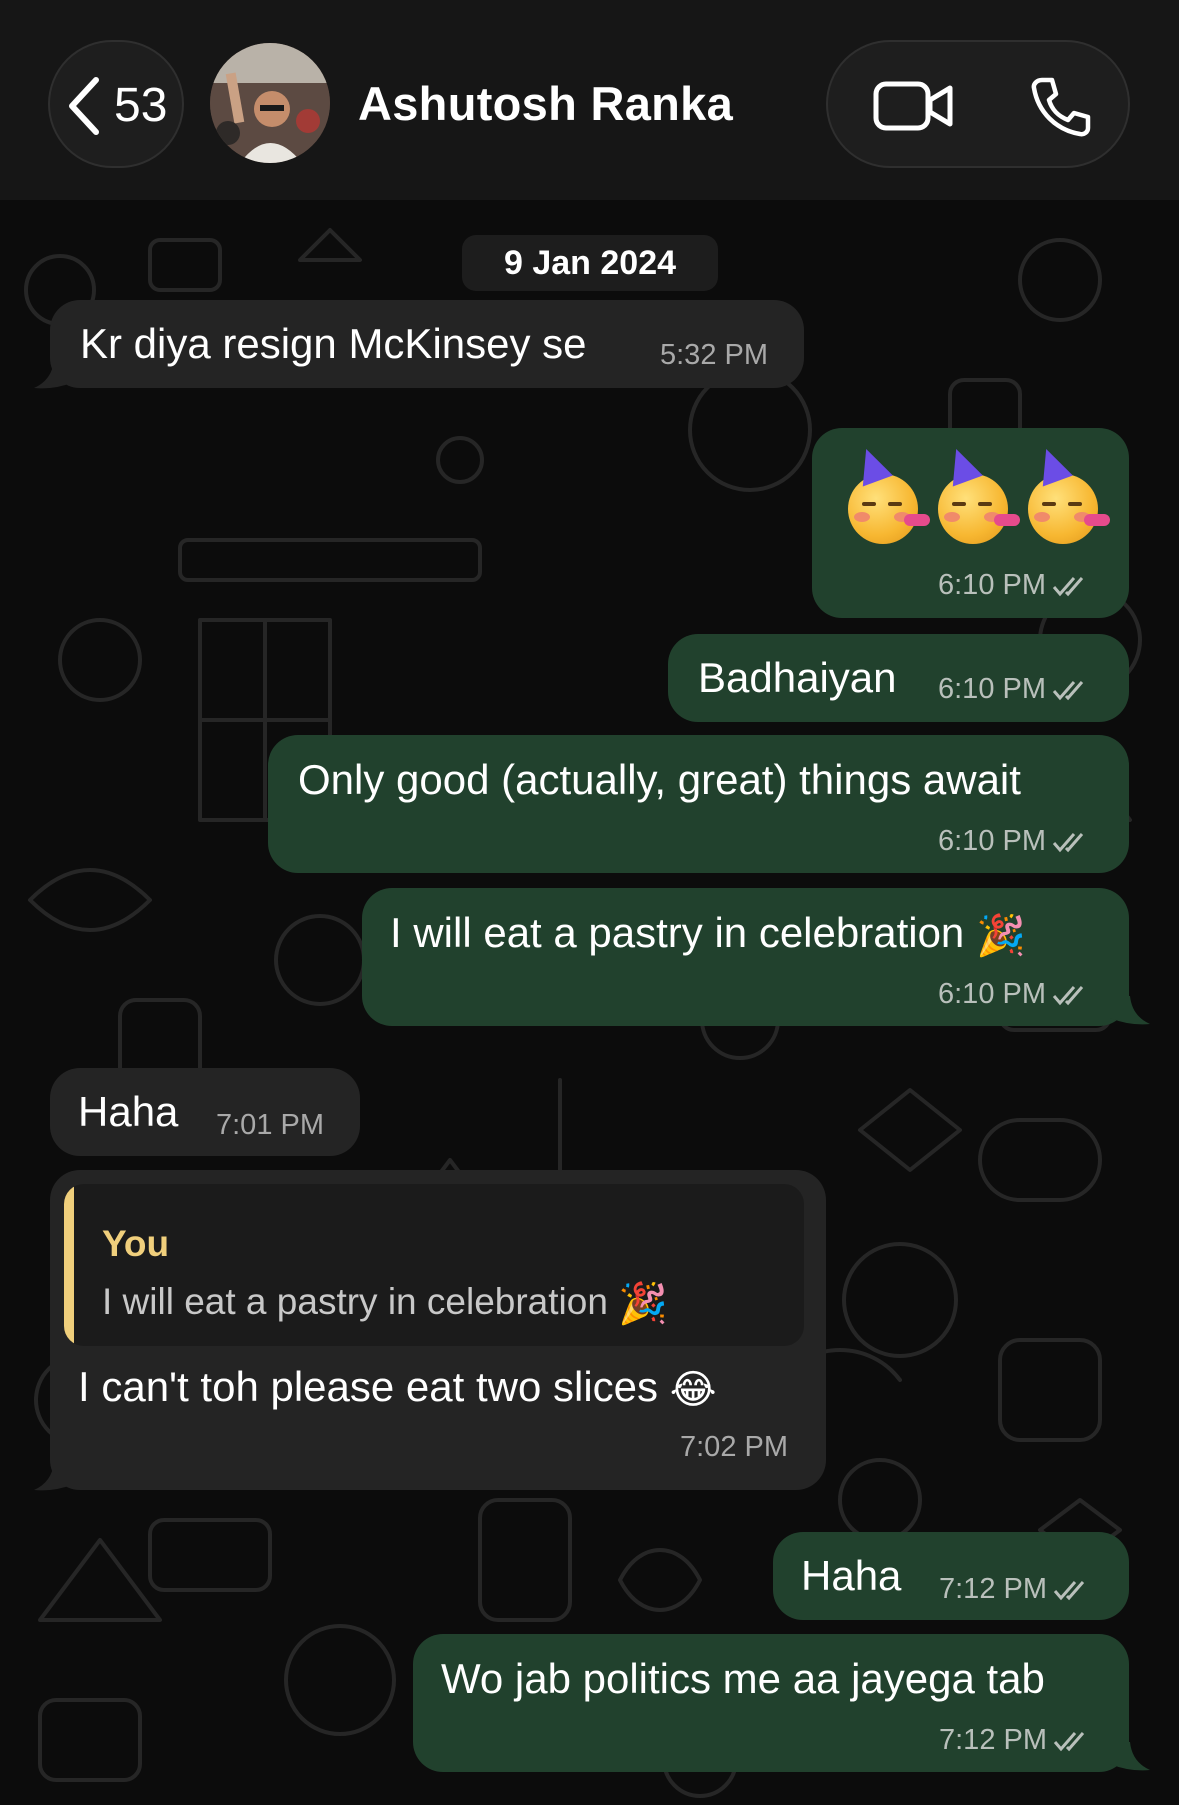 Image resolution: width=1179 pixels, height=1805 pixels. I want to click on message-text: Wo jab politics me aa jayega tab, so click(743, 1678).